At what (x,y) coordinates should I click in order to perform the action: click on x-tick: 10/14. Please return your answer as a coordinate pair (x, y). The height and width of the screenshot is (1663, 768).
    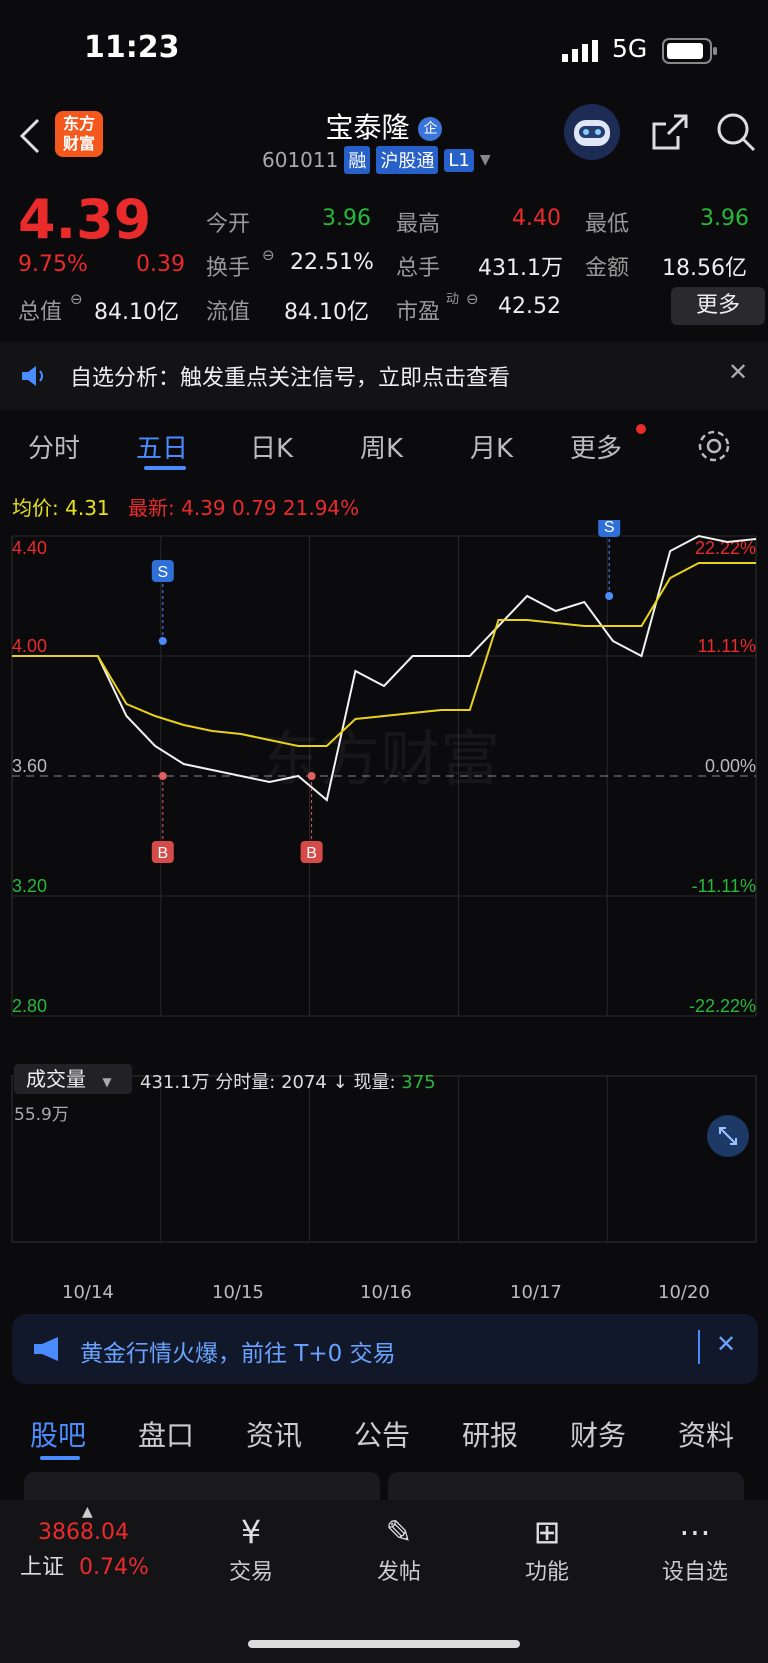
    Looking at the image, I should click on (88, 1292).